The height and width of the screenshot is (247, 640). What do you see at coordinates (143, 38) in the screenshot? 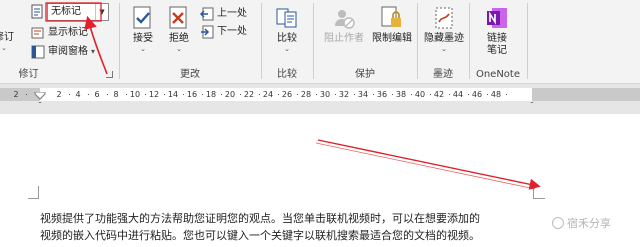
I see `accept-label: 接受` at bounding box center [143, 38].